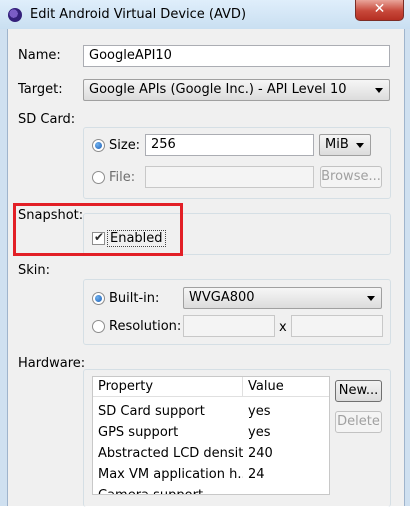 This screenshot has height=507, width=410. I want to click on eclipse-icon, so click(15, 15).